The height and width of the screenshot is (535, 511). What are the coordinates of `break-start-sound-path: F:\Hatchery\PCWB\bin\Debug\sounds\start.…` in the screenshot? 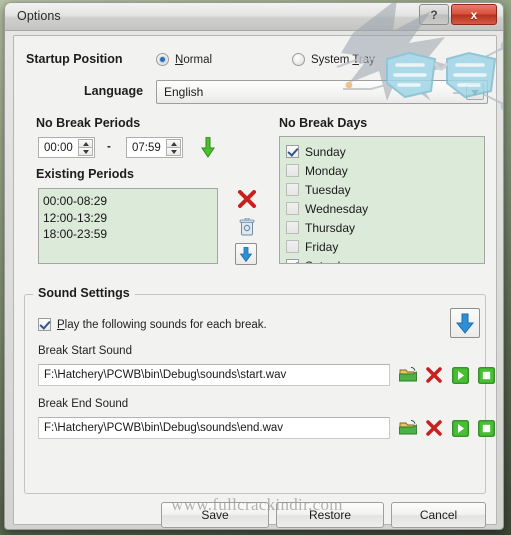 It's located at (165, 375).